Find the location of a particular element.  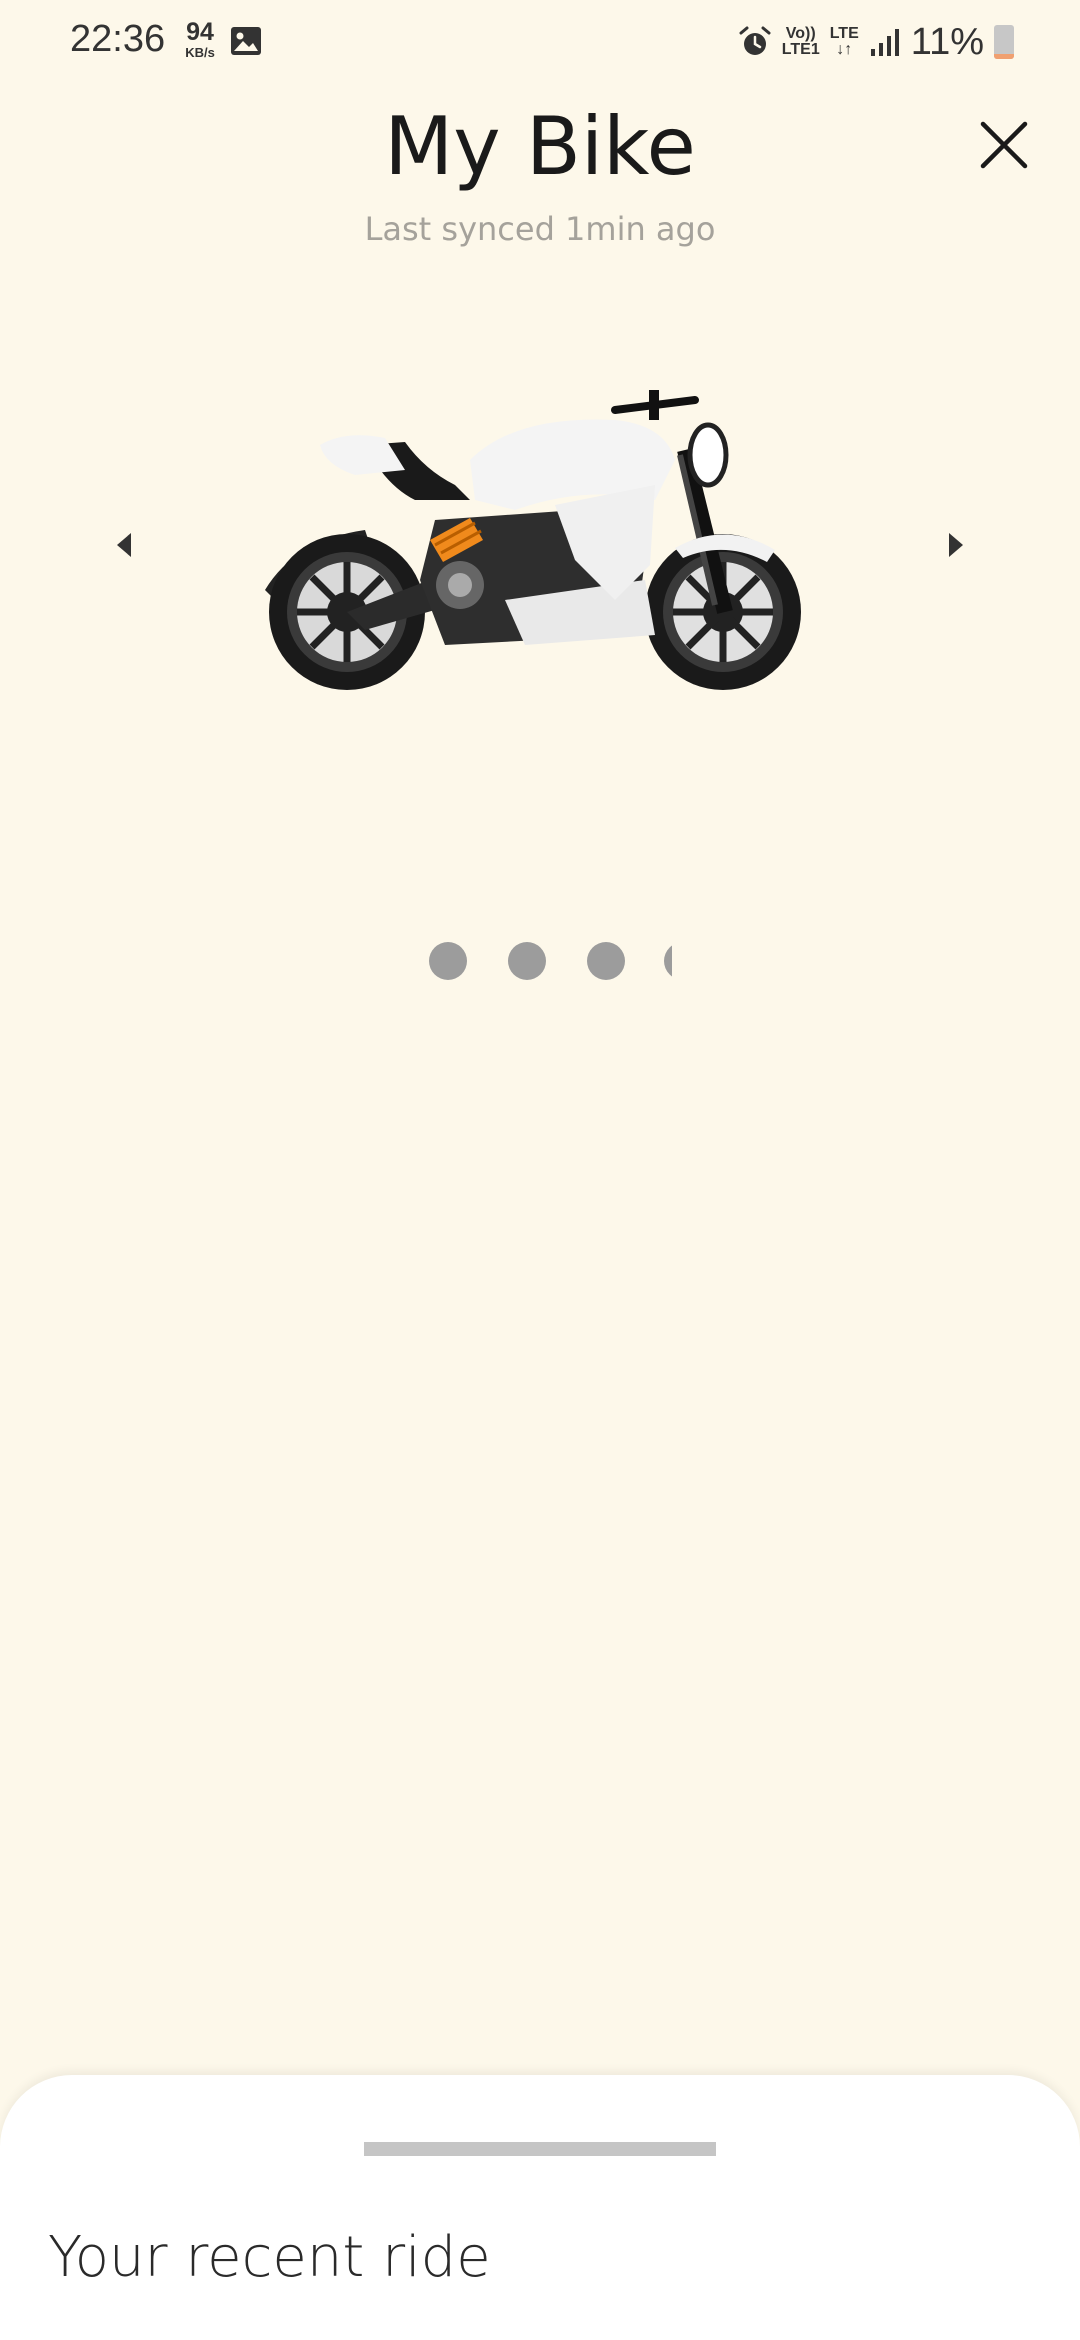

gallery-icon is located at coordinates (246, 41).